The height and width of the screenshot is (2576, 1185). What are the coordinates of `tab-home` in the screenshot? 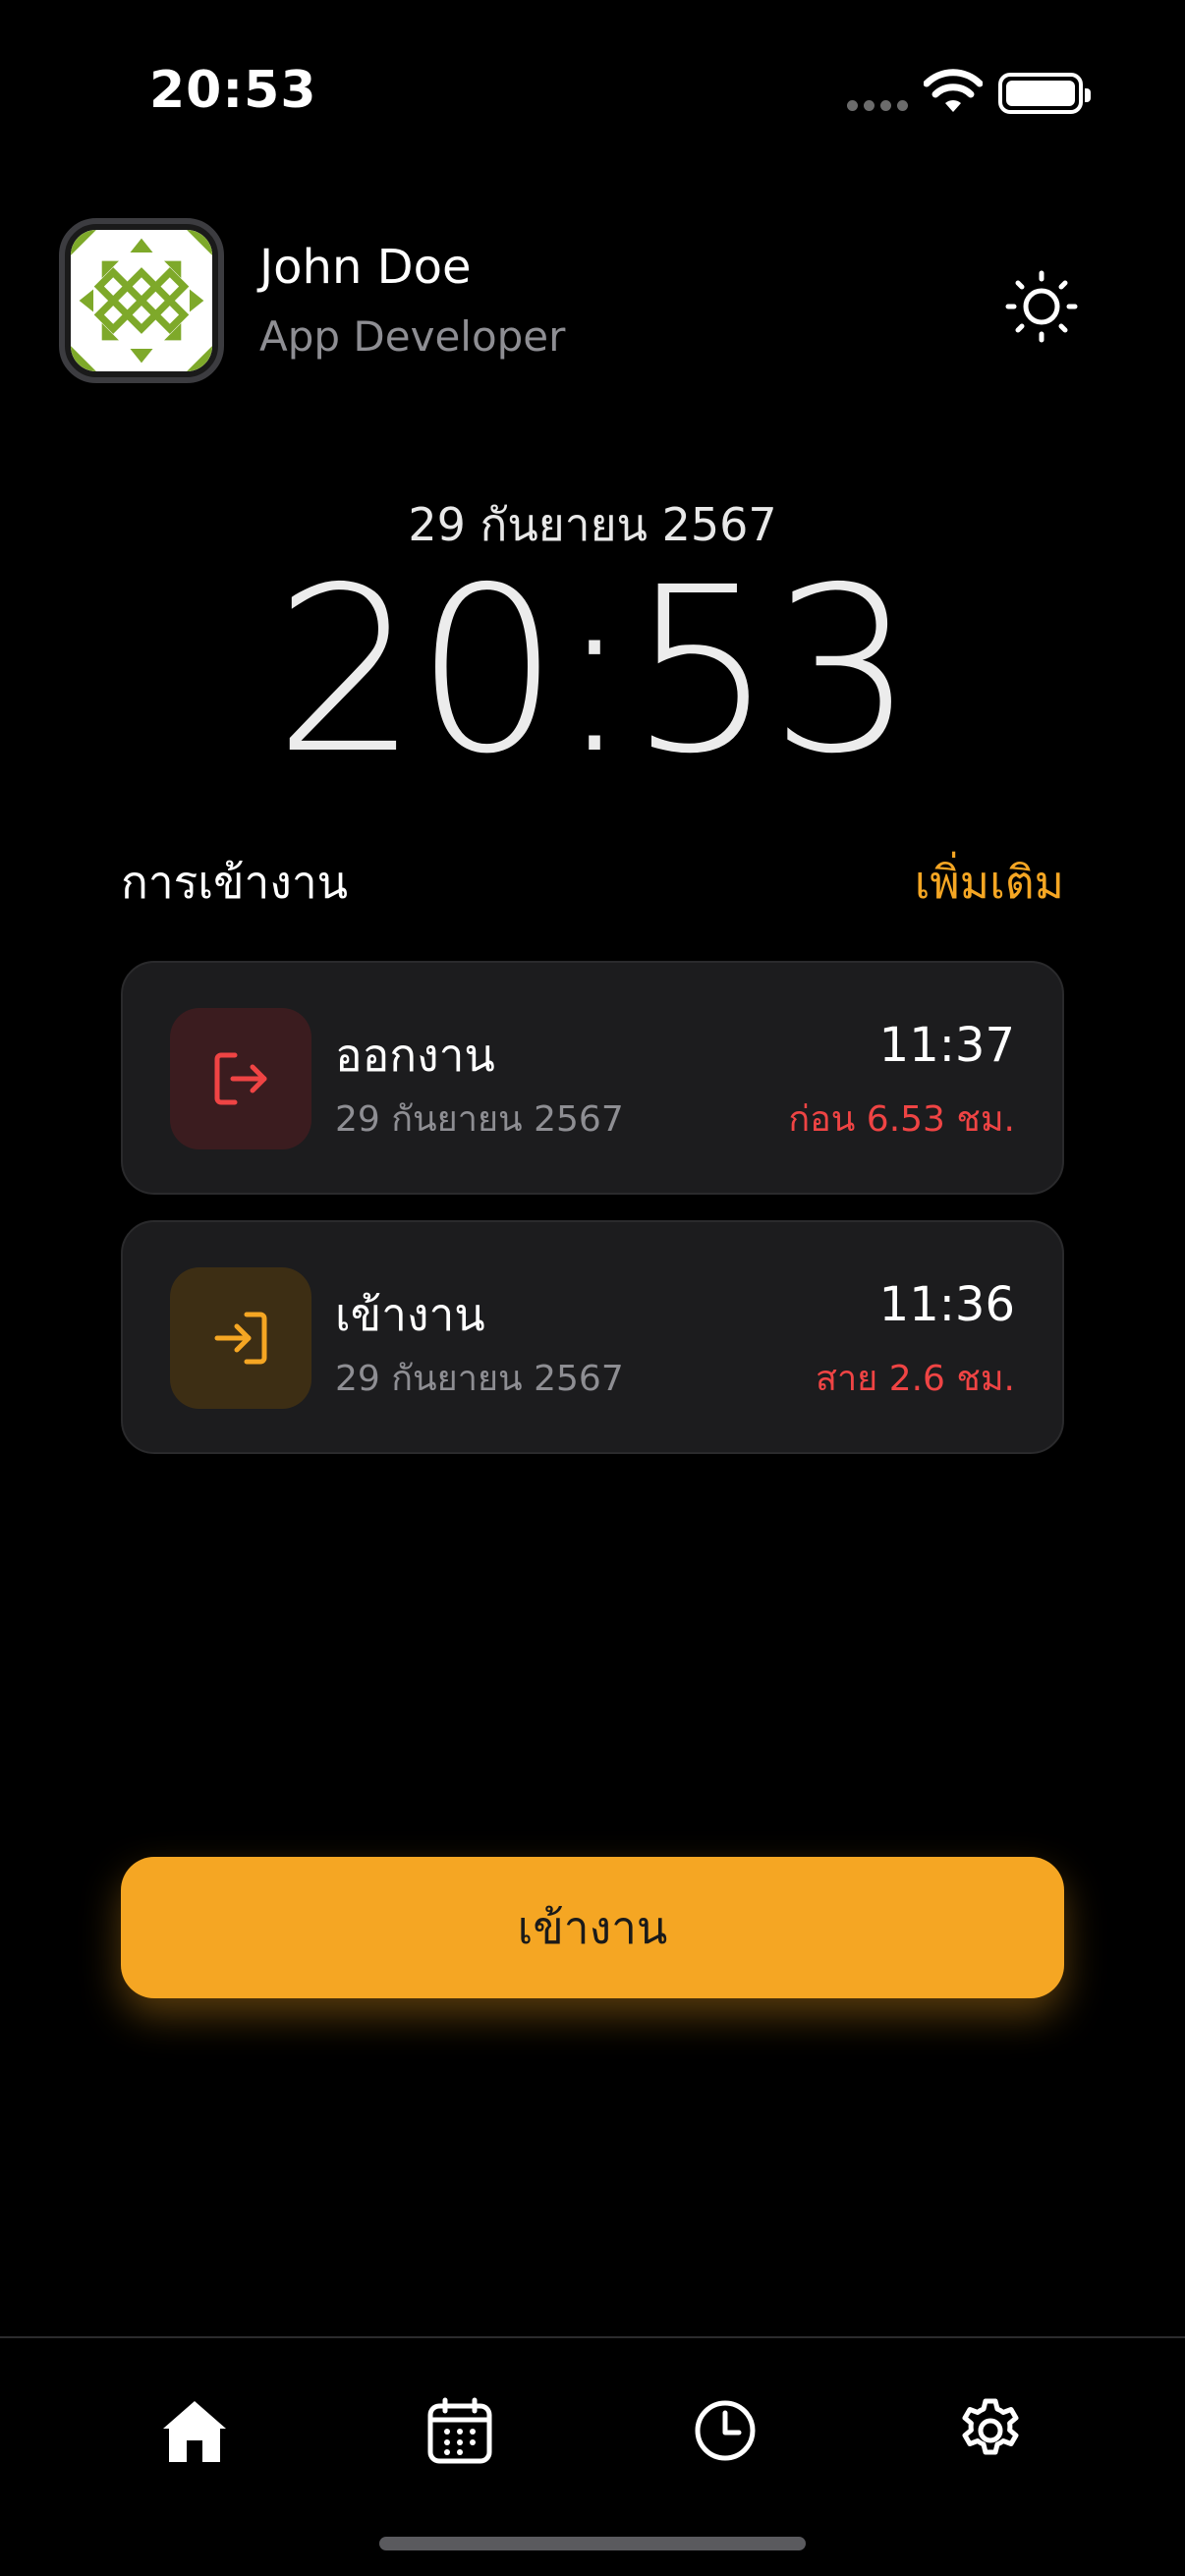 It's located at (195, 2430).